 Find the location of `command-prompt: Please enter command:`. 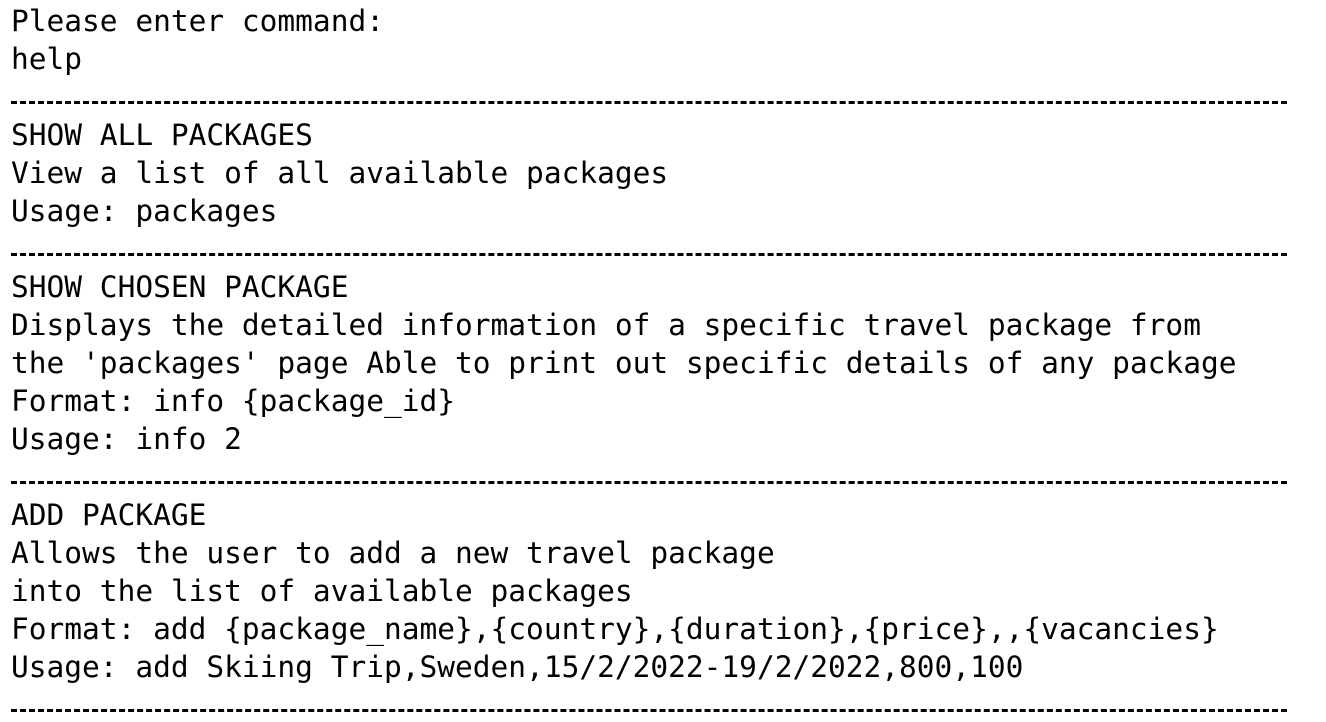

command-prompt: Please enter command: is located at coordinates (197, 21).